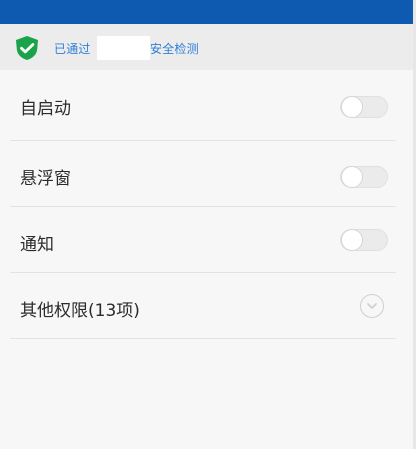  I want to click on security-status-suffix: 安全检测, so click(174, 49).